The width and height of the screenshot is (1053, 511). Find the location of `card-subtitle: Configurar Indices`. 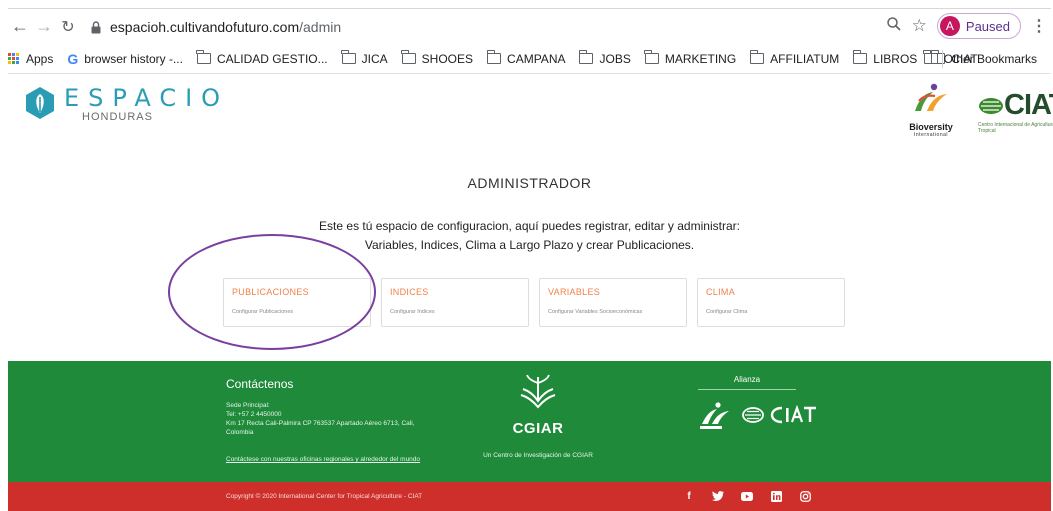

card-subtitle: Configurar Indices is located at coordinates (412, 312).